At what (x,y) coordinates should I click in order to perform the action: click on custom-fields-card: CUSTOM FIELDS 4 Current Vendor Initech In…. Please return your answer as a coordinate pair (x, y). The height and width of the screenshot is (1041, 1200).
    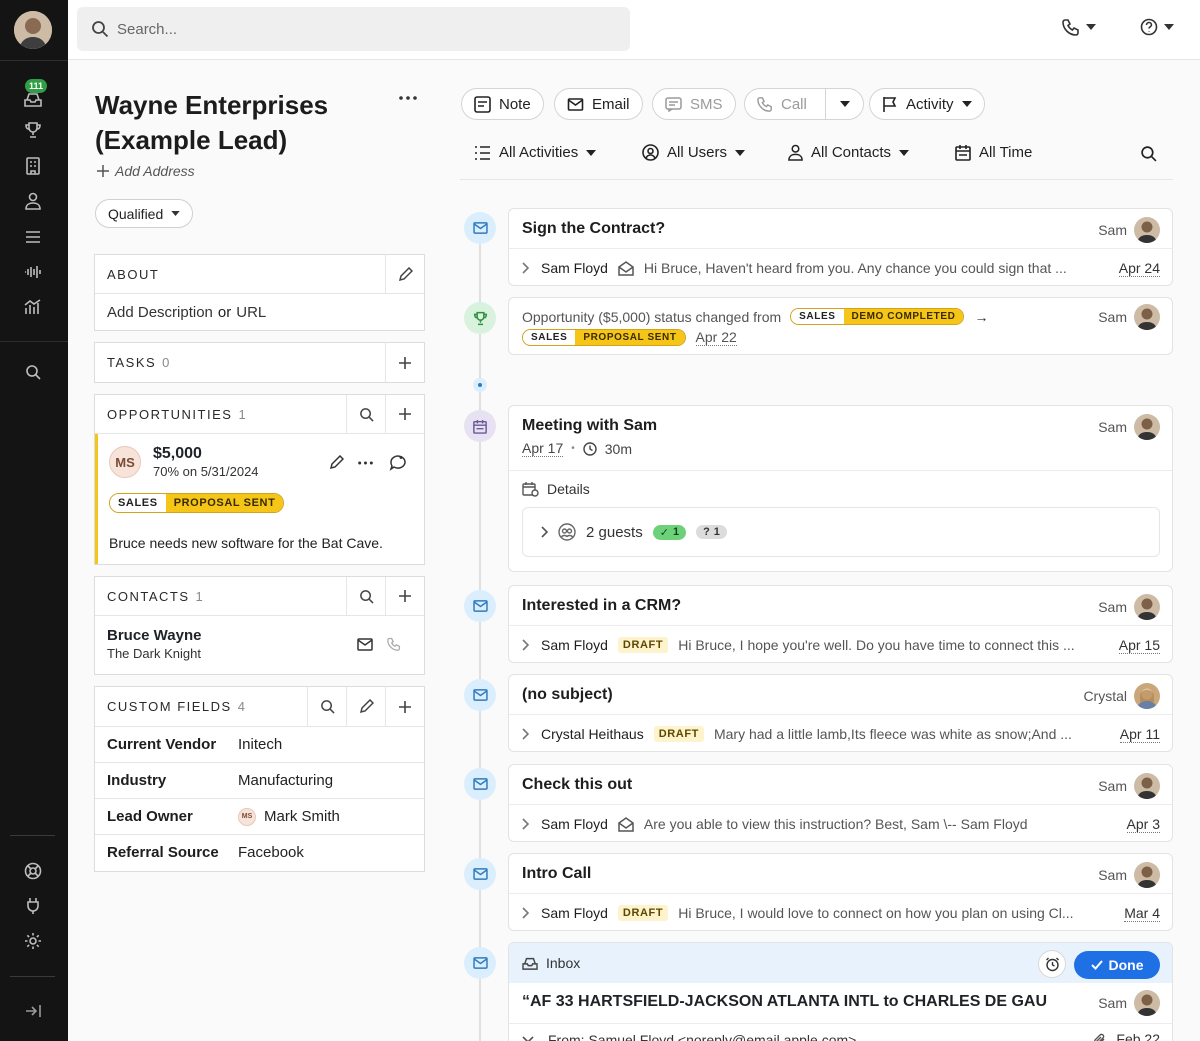
    Looking at the image, I should click on (259, 779).